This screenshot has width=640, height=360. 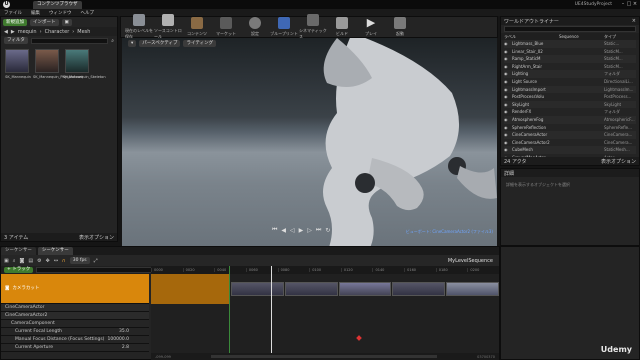 What do you see at coordinates (84, 63) in the screenshot?
I see `asset-tile: SK_Mannequin_Skeleton` at bounding box center [84, 63].